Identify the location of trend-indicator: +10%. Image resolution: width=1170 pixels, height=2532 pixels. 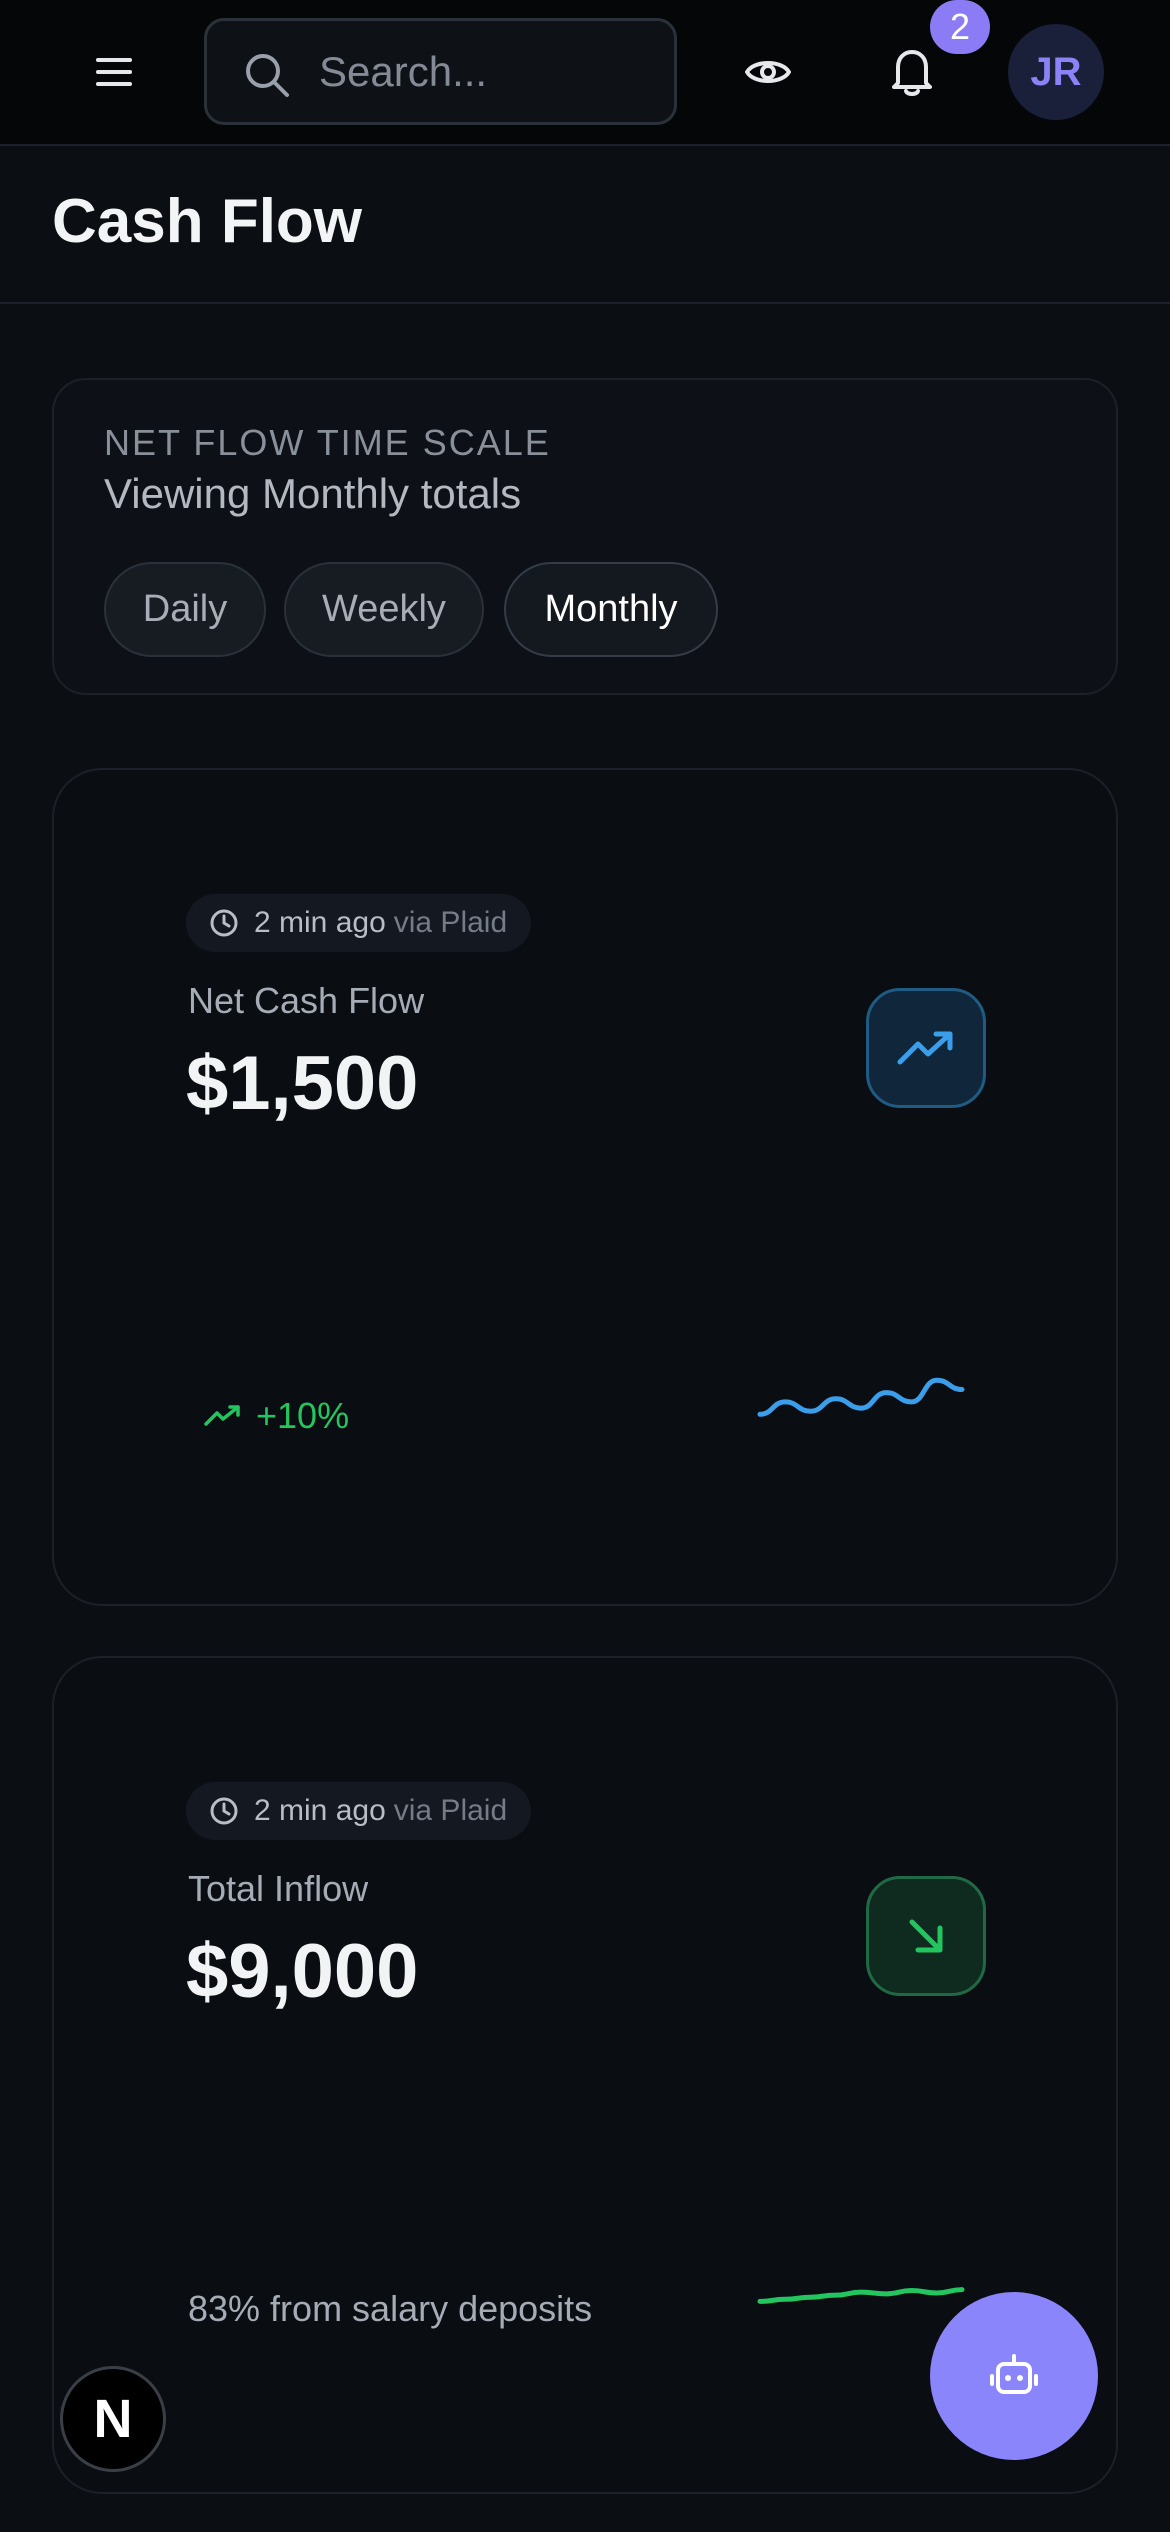
(276, 1416).